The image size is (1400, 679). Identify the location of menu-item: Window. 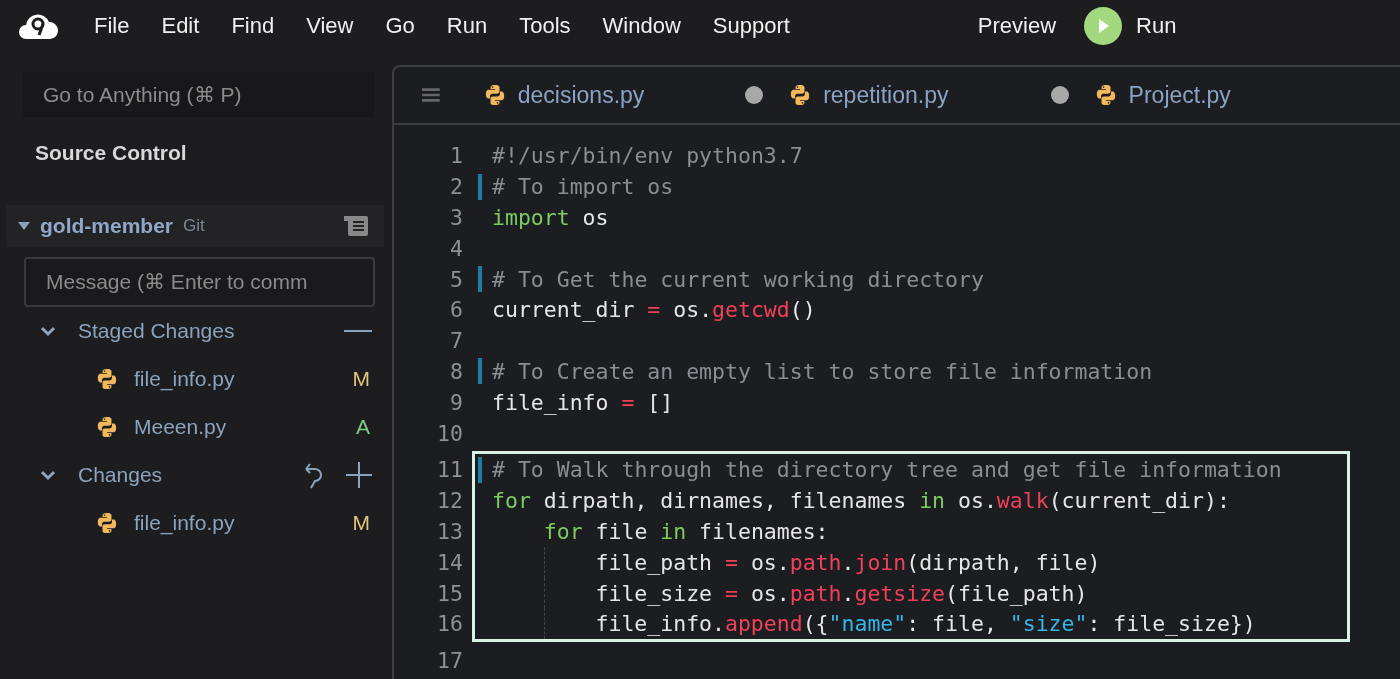
(641, 26).